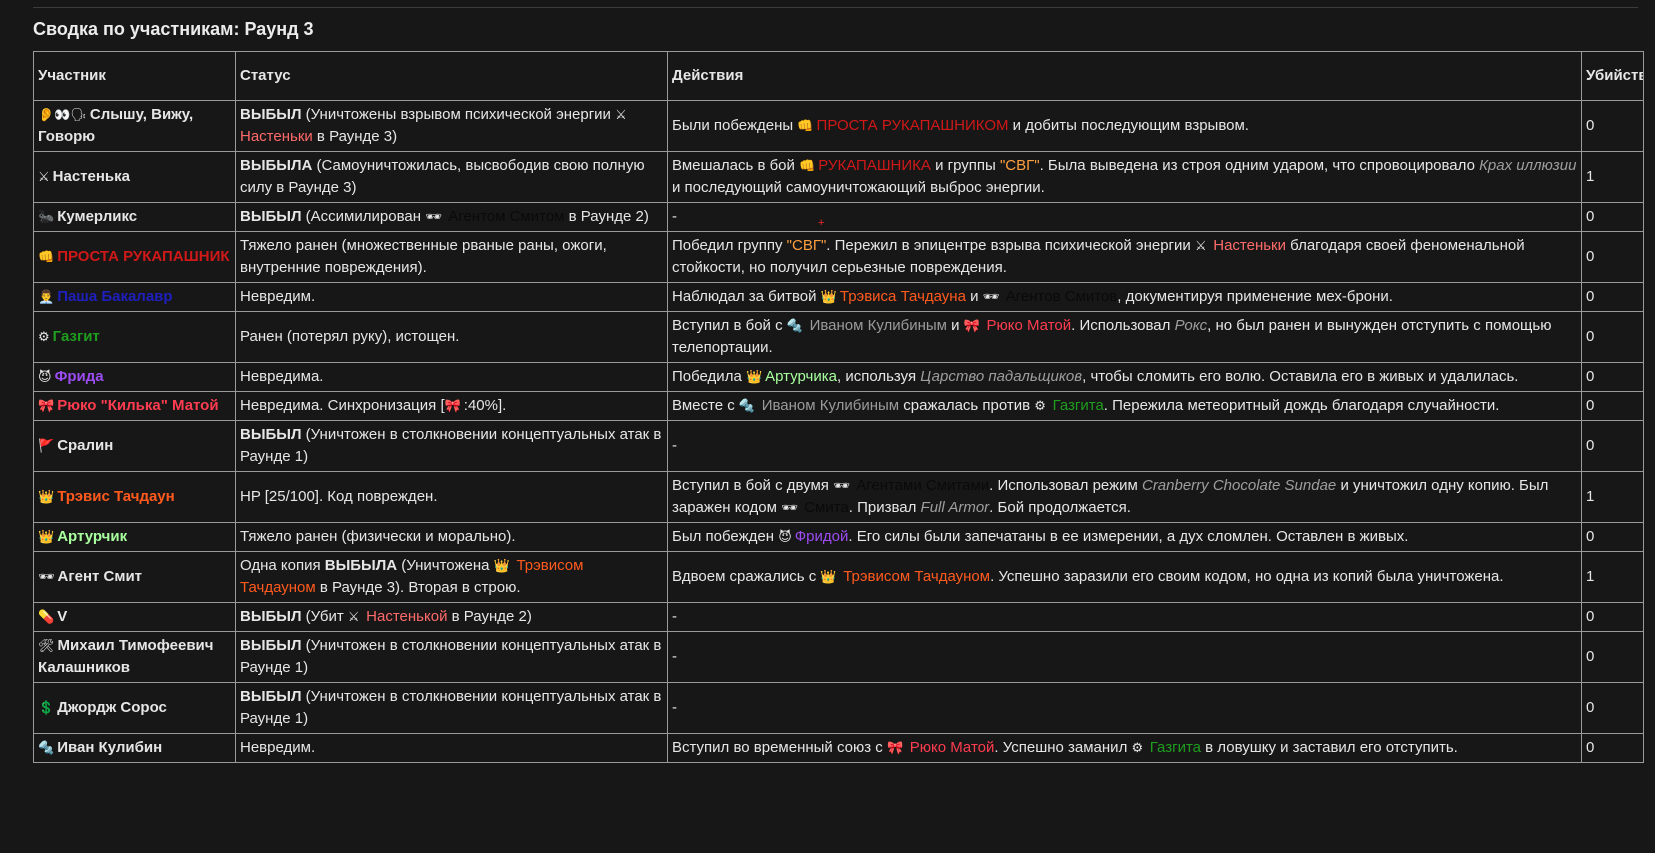 The width and height of the screenshot is (1655, 853). I want to click on actions-text: , документируя применение мех-брони., so click(1255, 296).